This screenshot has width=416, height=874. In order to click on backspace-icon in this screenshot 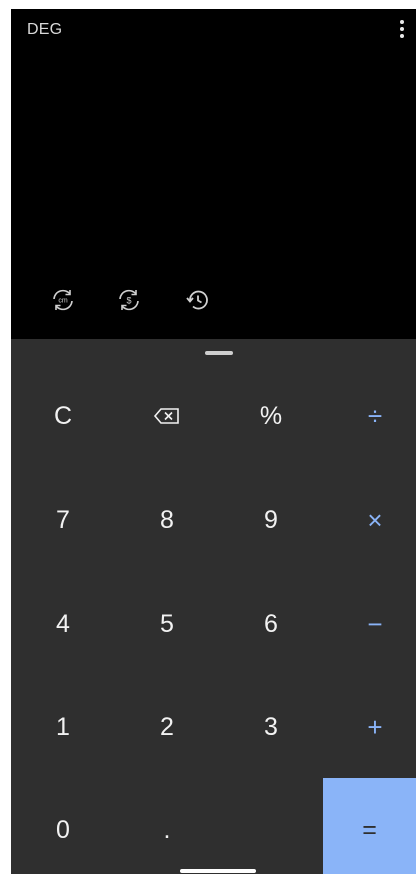, I will do `click(166, 416)`.